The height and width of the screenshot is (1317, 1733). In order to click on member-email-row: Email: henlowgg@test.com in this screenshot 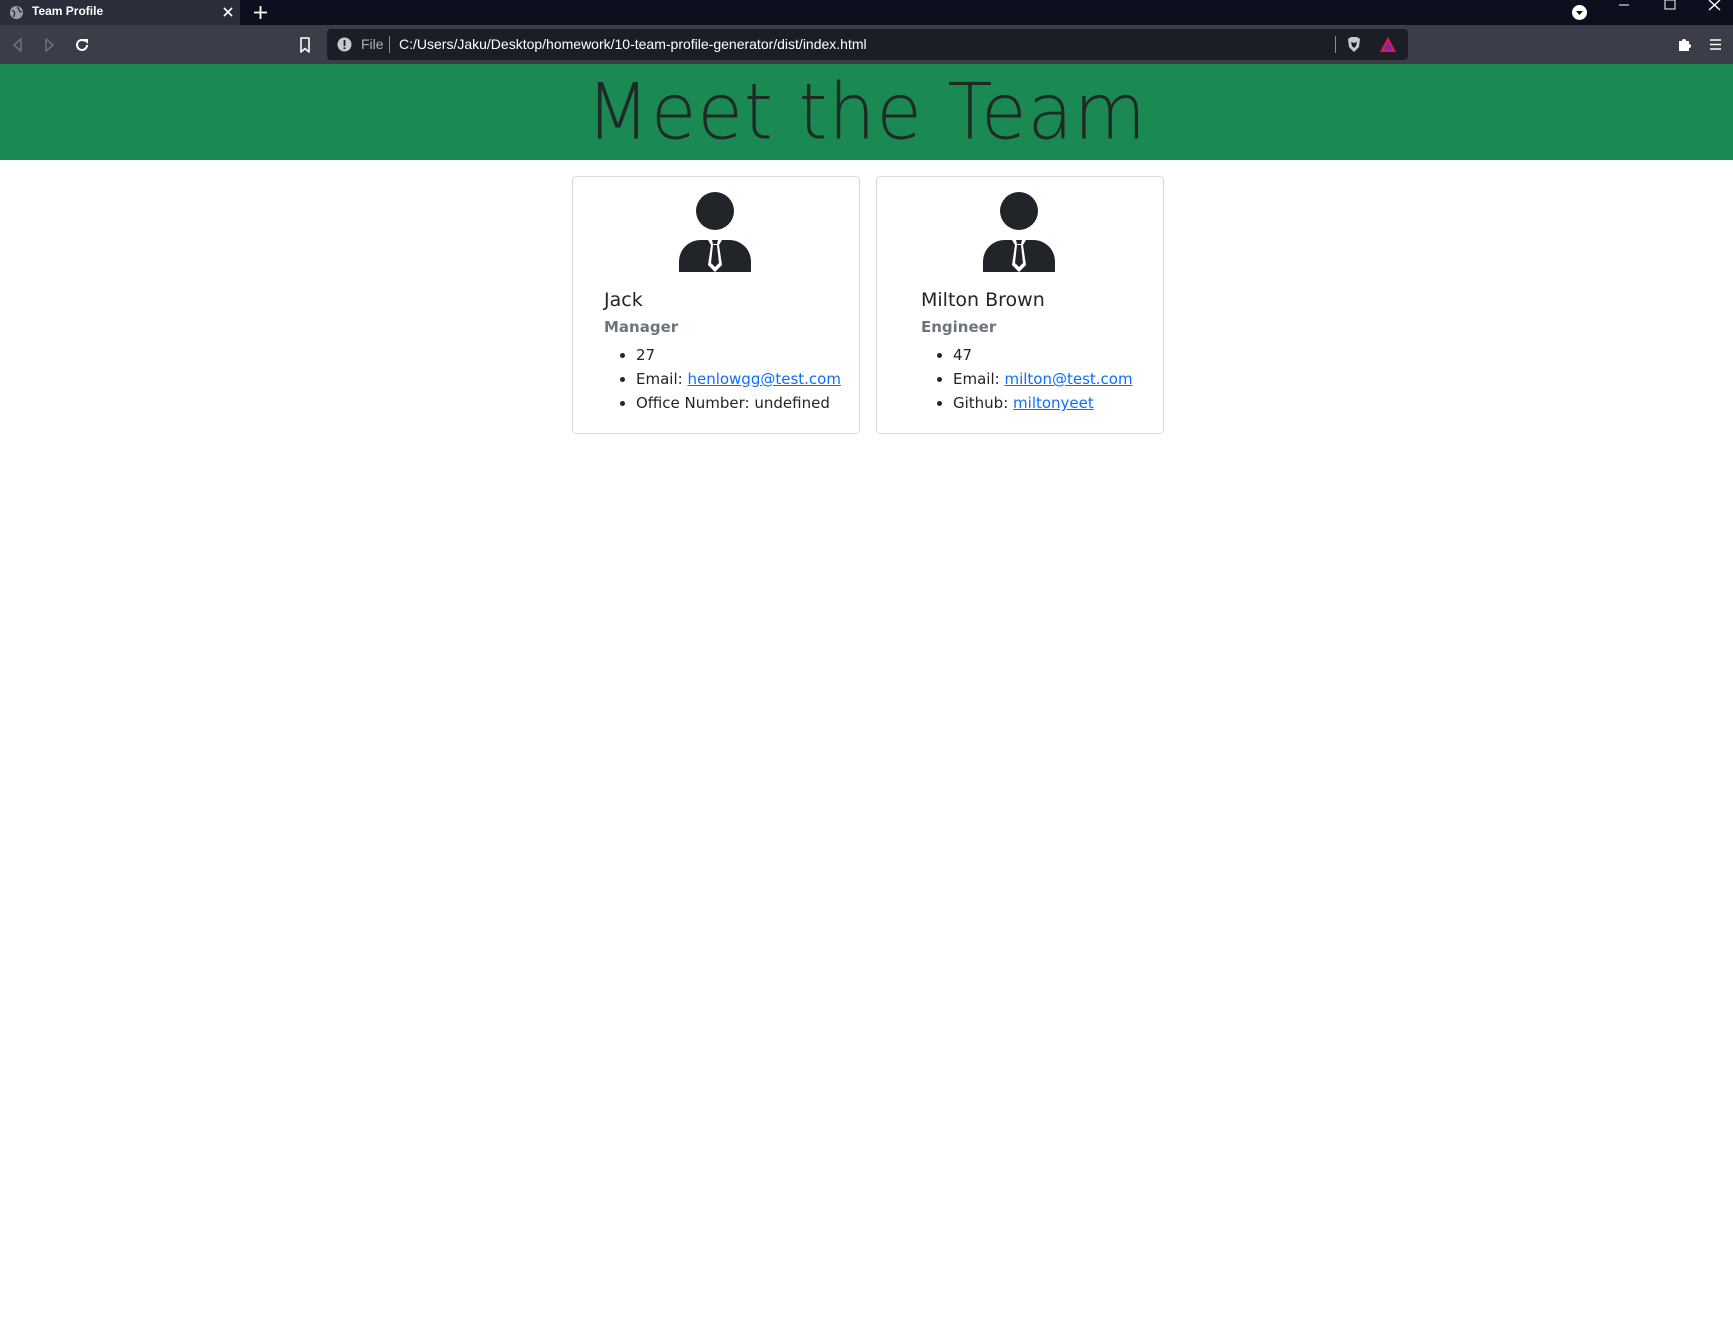, I will do `click(738, 379)`.